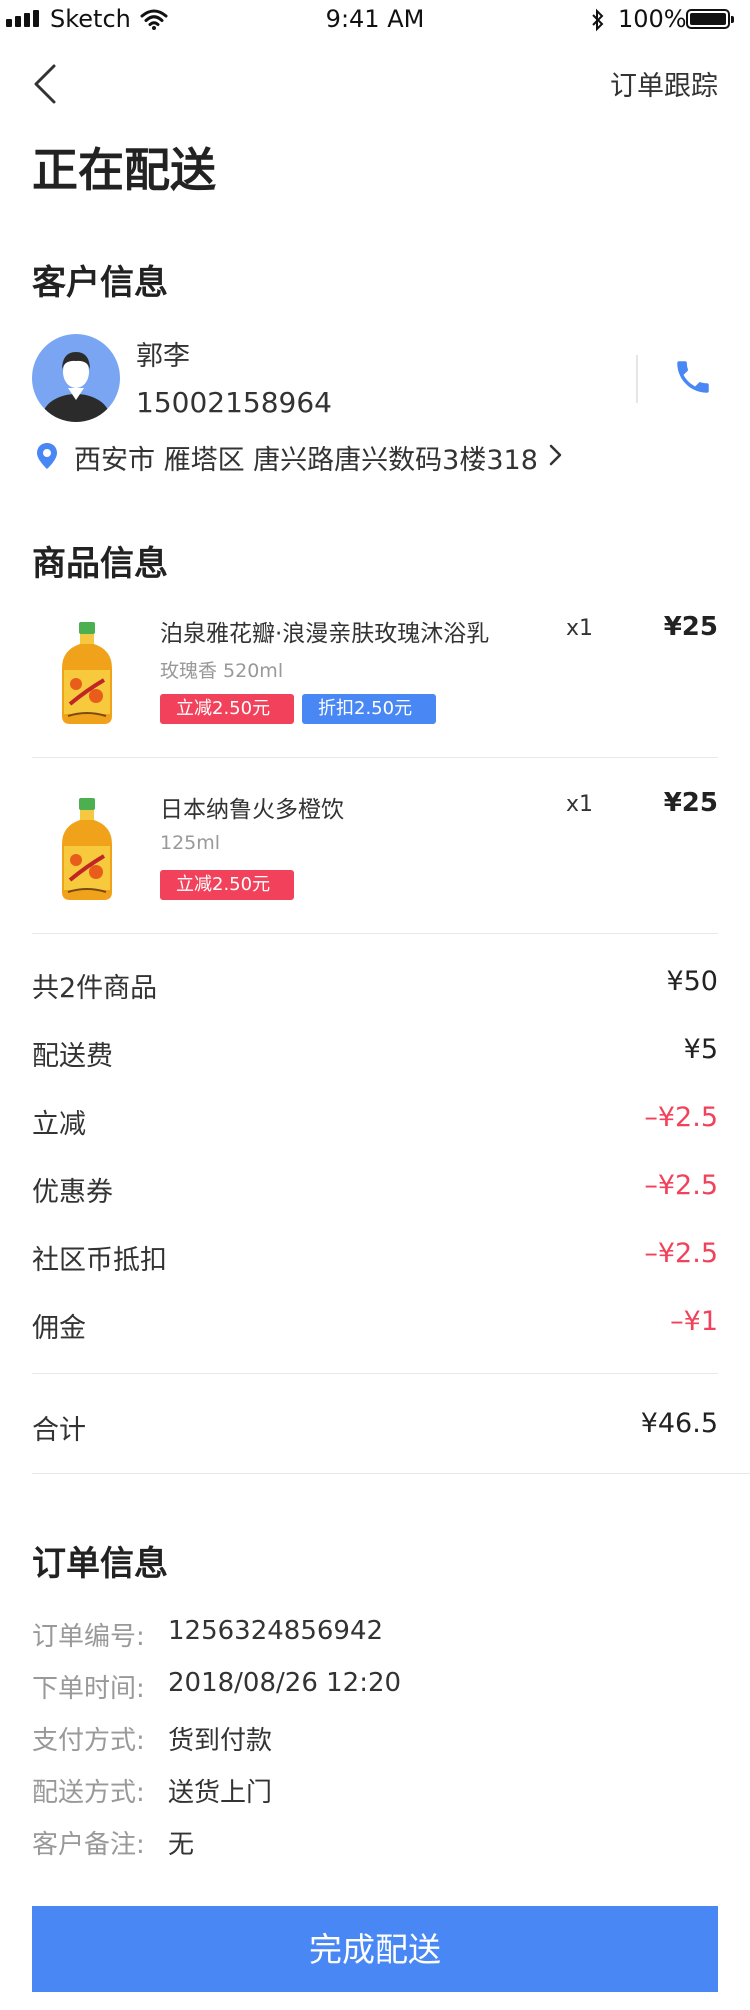  What do you see at coordinates (652, 19) in the screenshot?
I see `battery-percent: 100%` at bounding box center [652, 19].